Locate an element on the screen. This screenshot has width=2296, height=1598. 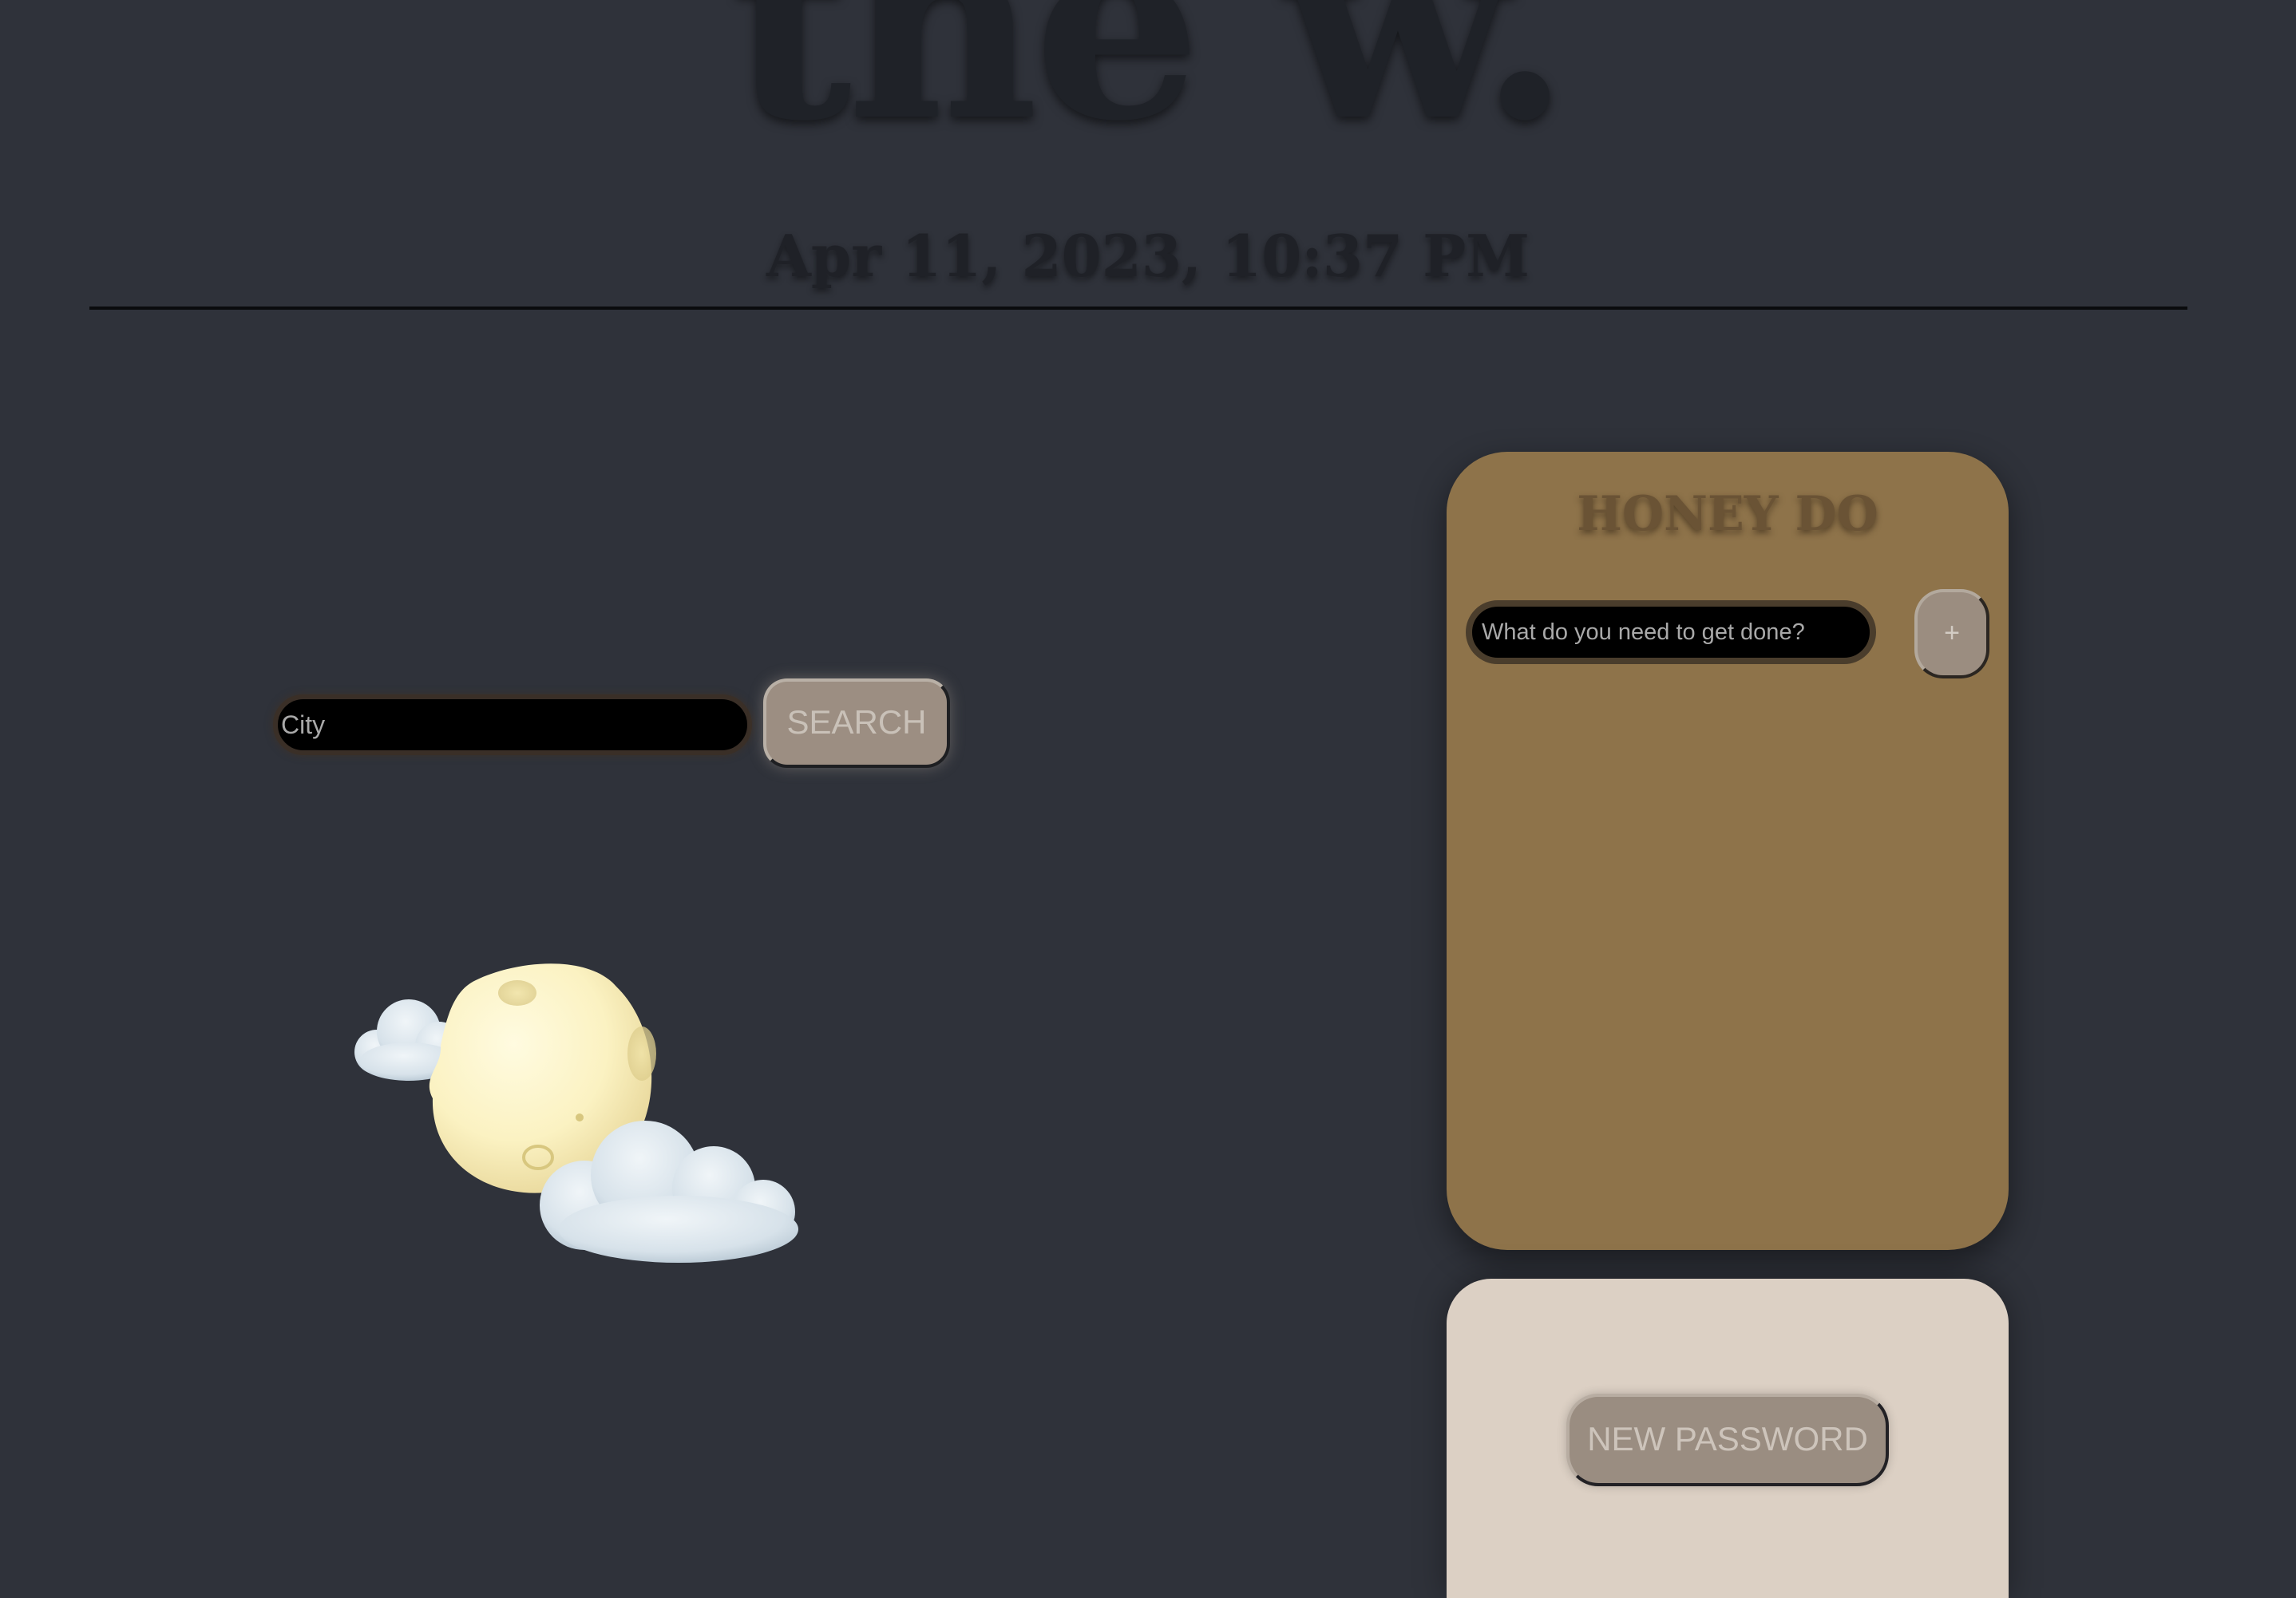
todo-card: HONEY DO + is located at coordinates (1728, 851).